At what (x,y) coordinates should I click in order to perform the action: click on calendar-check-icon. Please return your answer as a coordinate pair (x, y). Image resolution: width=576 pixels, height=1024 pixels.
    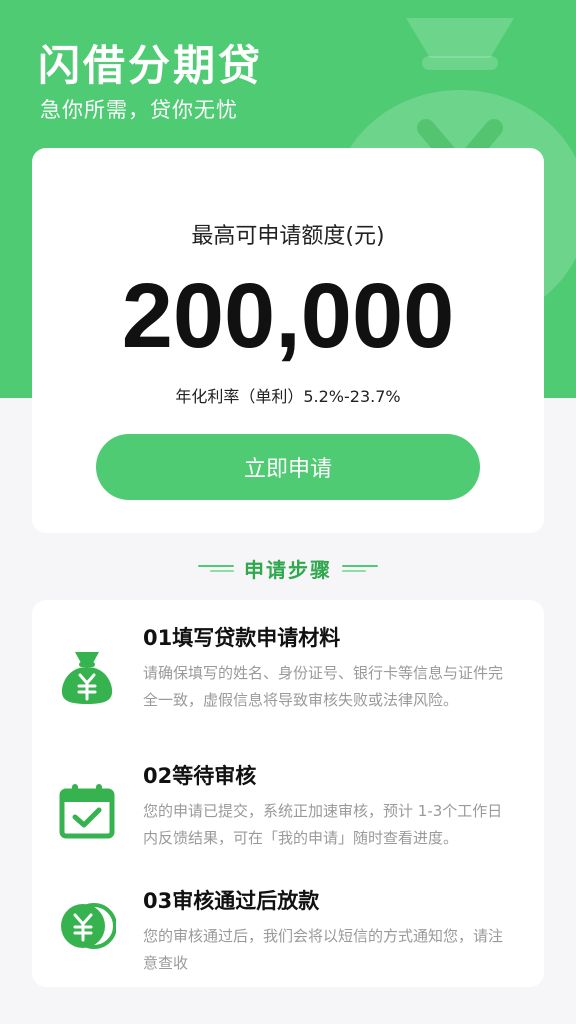
    Looking at the image, I should click on (87, 811).